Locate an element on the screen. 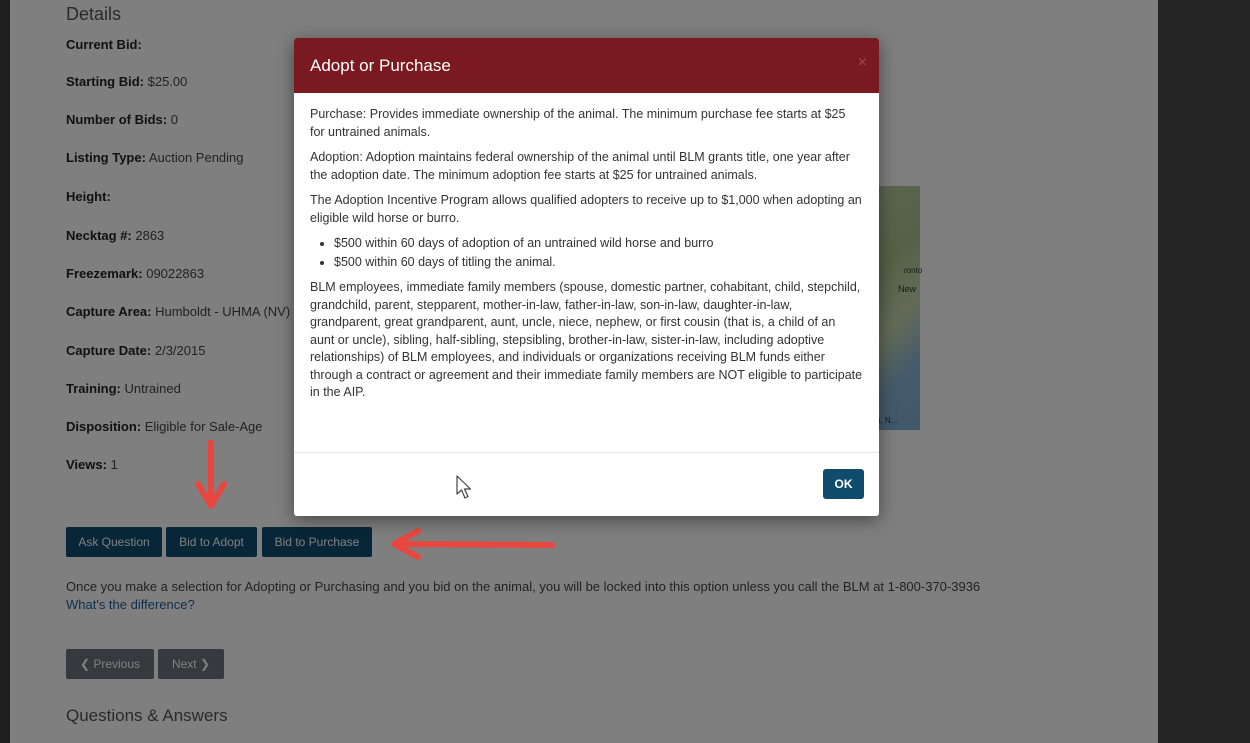  modal-header: Adopt or Purchase × is located at coordinates (586, 65).